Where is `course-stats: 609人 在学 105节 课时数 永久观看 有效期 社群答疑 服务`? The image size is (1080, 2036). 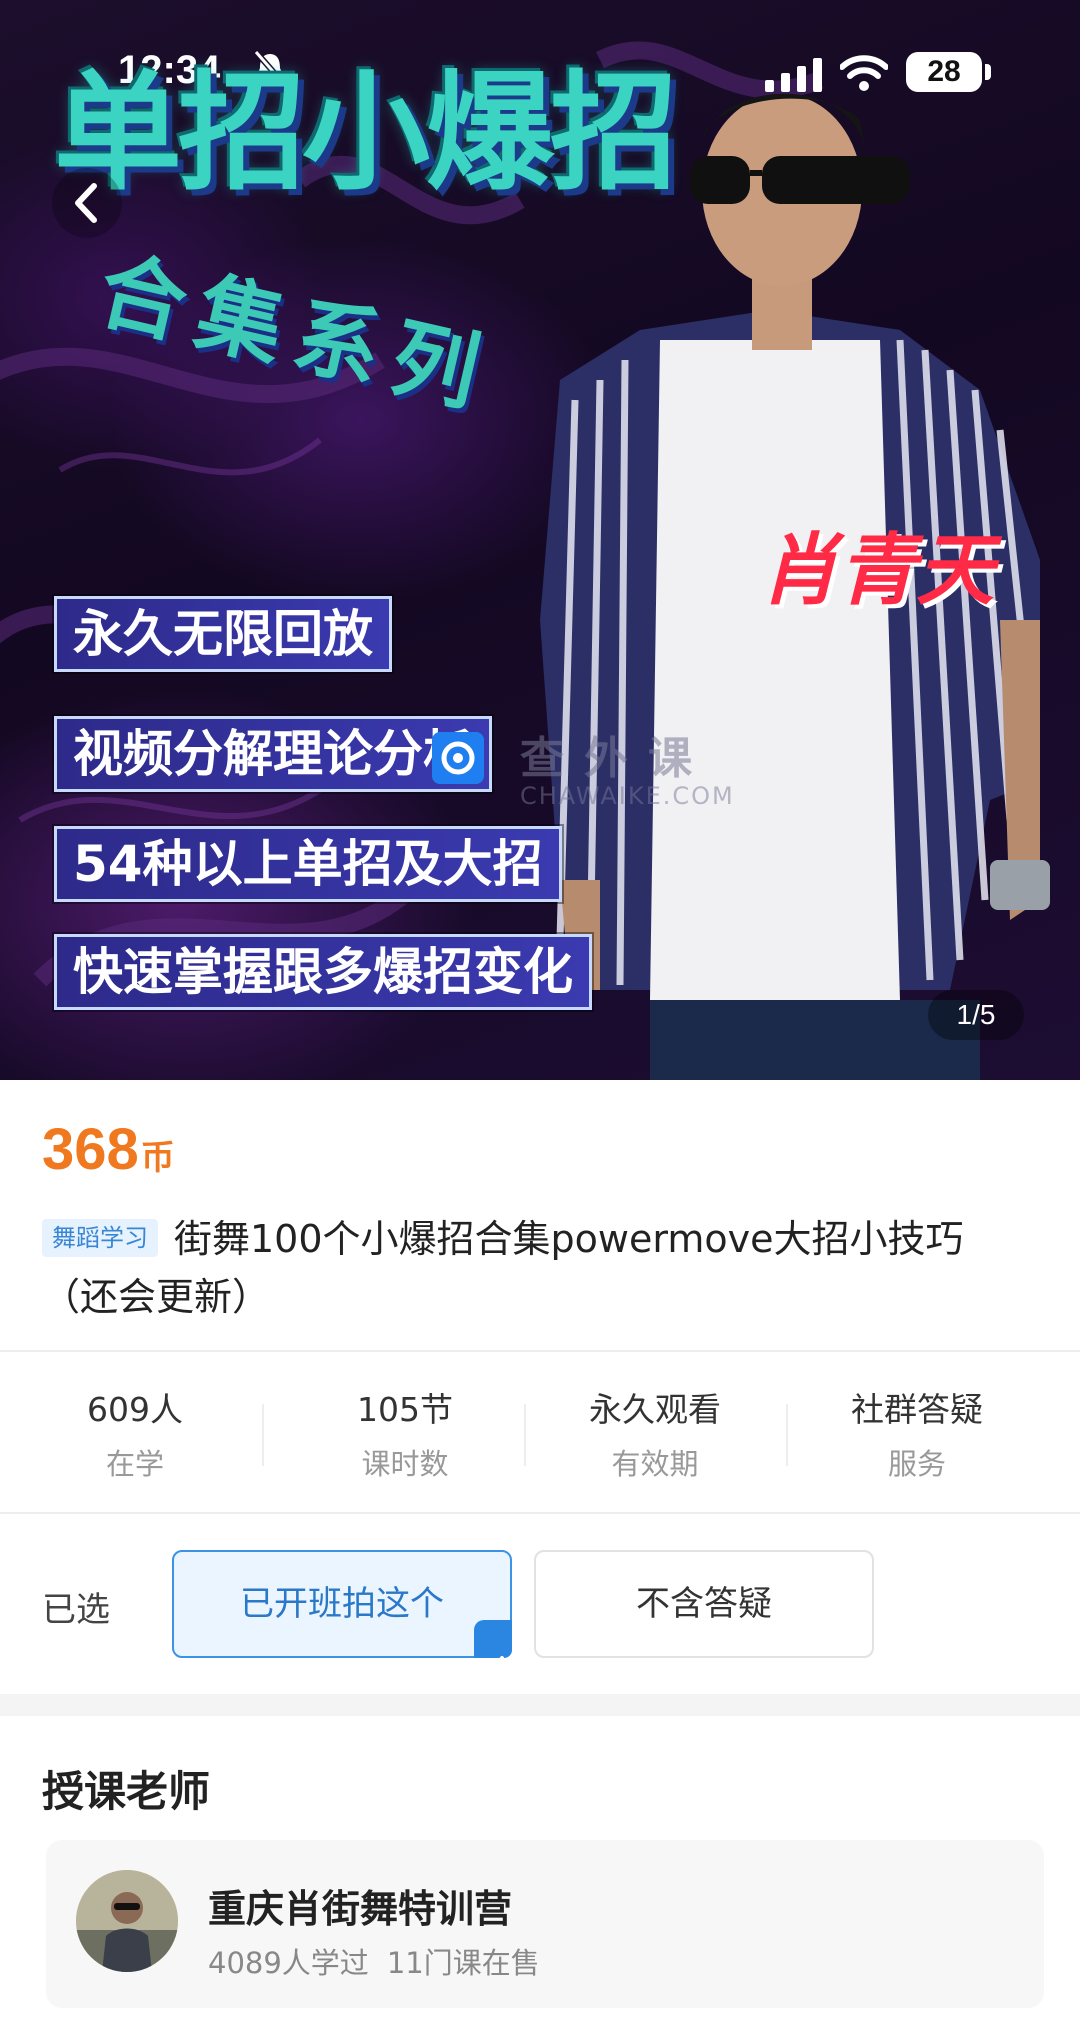 course-stats: 609人 在学 105节 课时数 永久观看 有效期 社群答疑 服务 is located at coordinates (540, 1432).